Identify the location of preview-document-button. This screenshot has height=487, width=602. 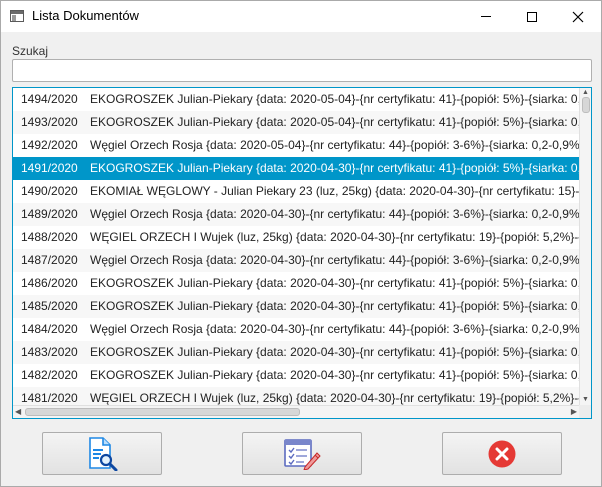
(102, 453).